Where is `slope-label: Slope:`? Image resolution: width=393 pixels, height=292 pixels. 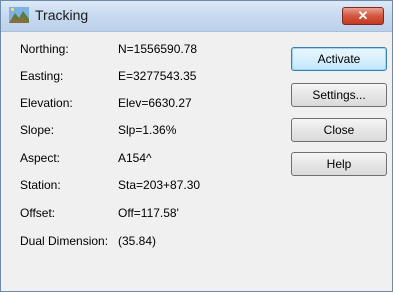 slope-label: Slope: is located at coordinates (37, 130).